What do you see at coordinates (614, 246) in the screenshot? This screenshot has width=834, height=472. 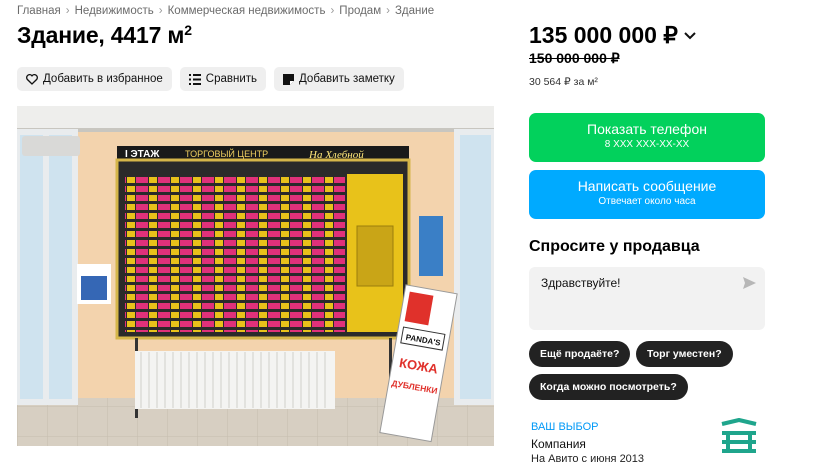 I see `ask-seller-title: Спросите у продавца` at bounding box center [614, 246].